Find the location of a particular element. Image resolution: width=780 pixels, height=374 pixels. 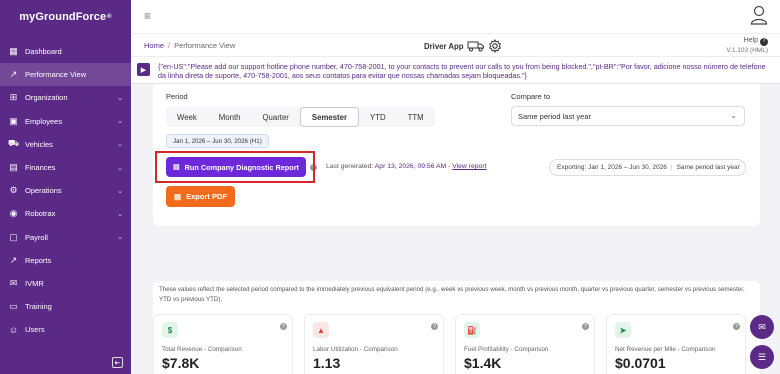

exporting-compare: Same period last year is located at coordinates (708, 167).